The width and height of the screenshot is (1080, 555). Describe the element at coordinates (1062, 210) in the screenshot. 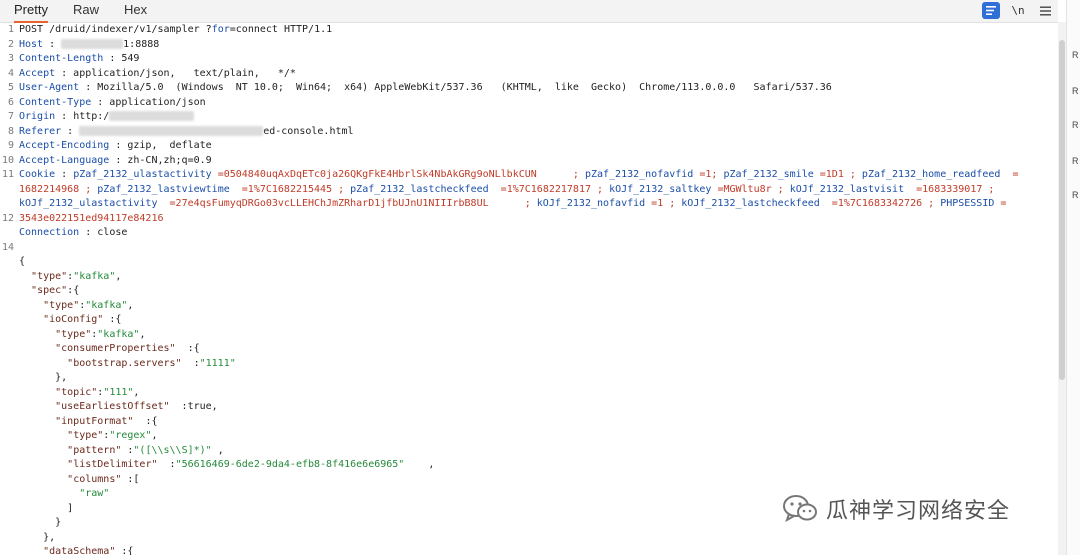

I see `scrollbar-thumb` at that location.